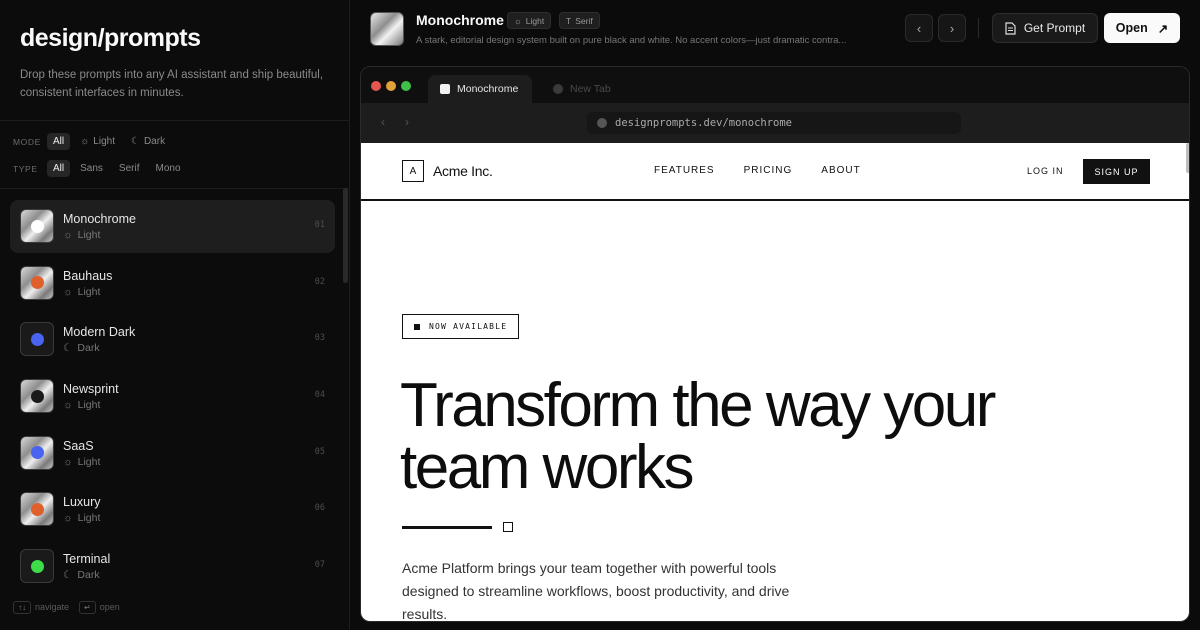  Describe the element at coordinates (172, 453) in the screenshot. I see `theme-item-saas: SaaS ☼ Light 05` at that location.